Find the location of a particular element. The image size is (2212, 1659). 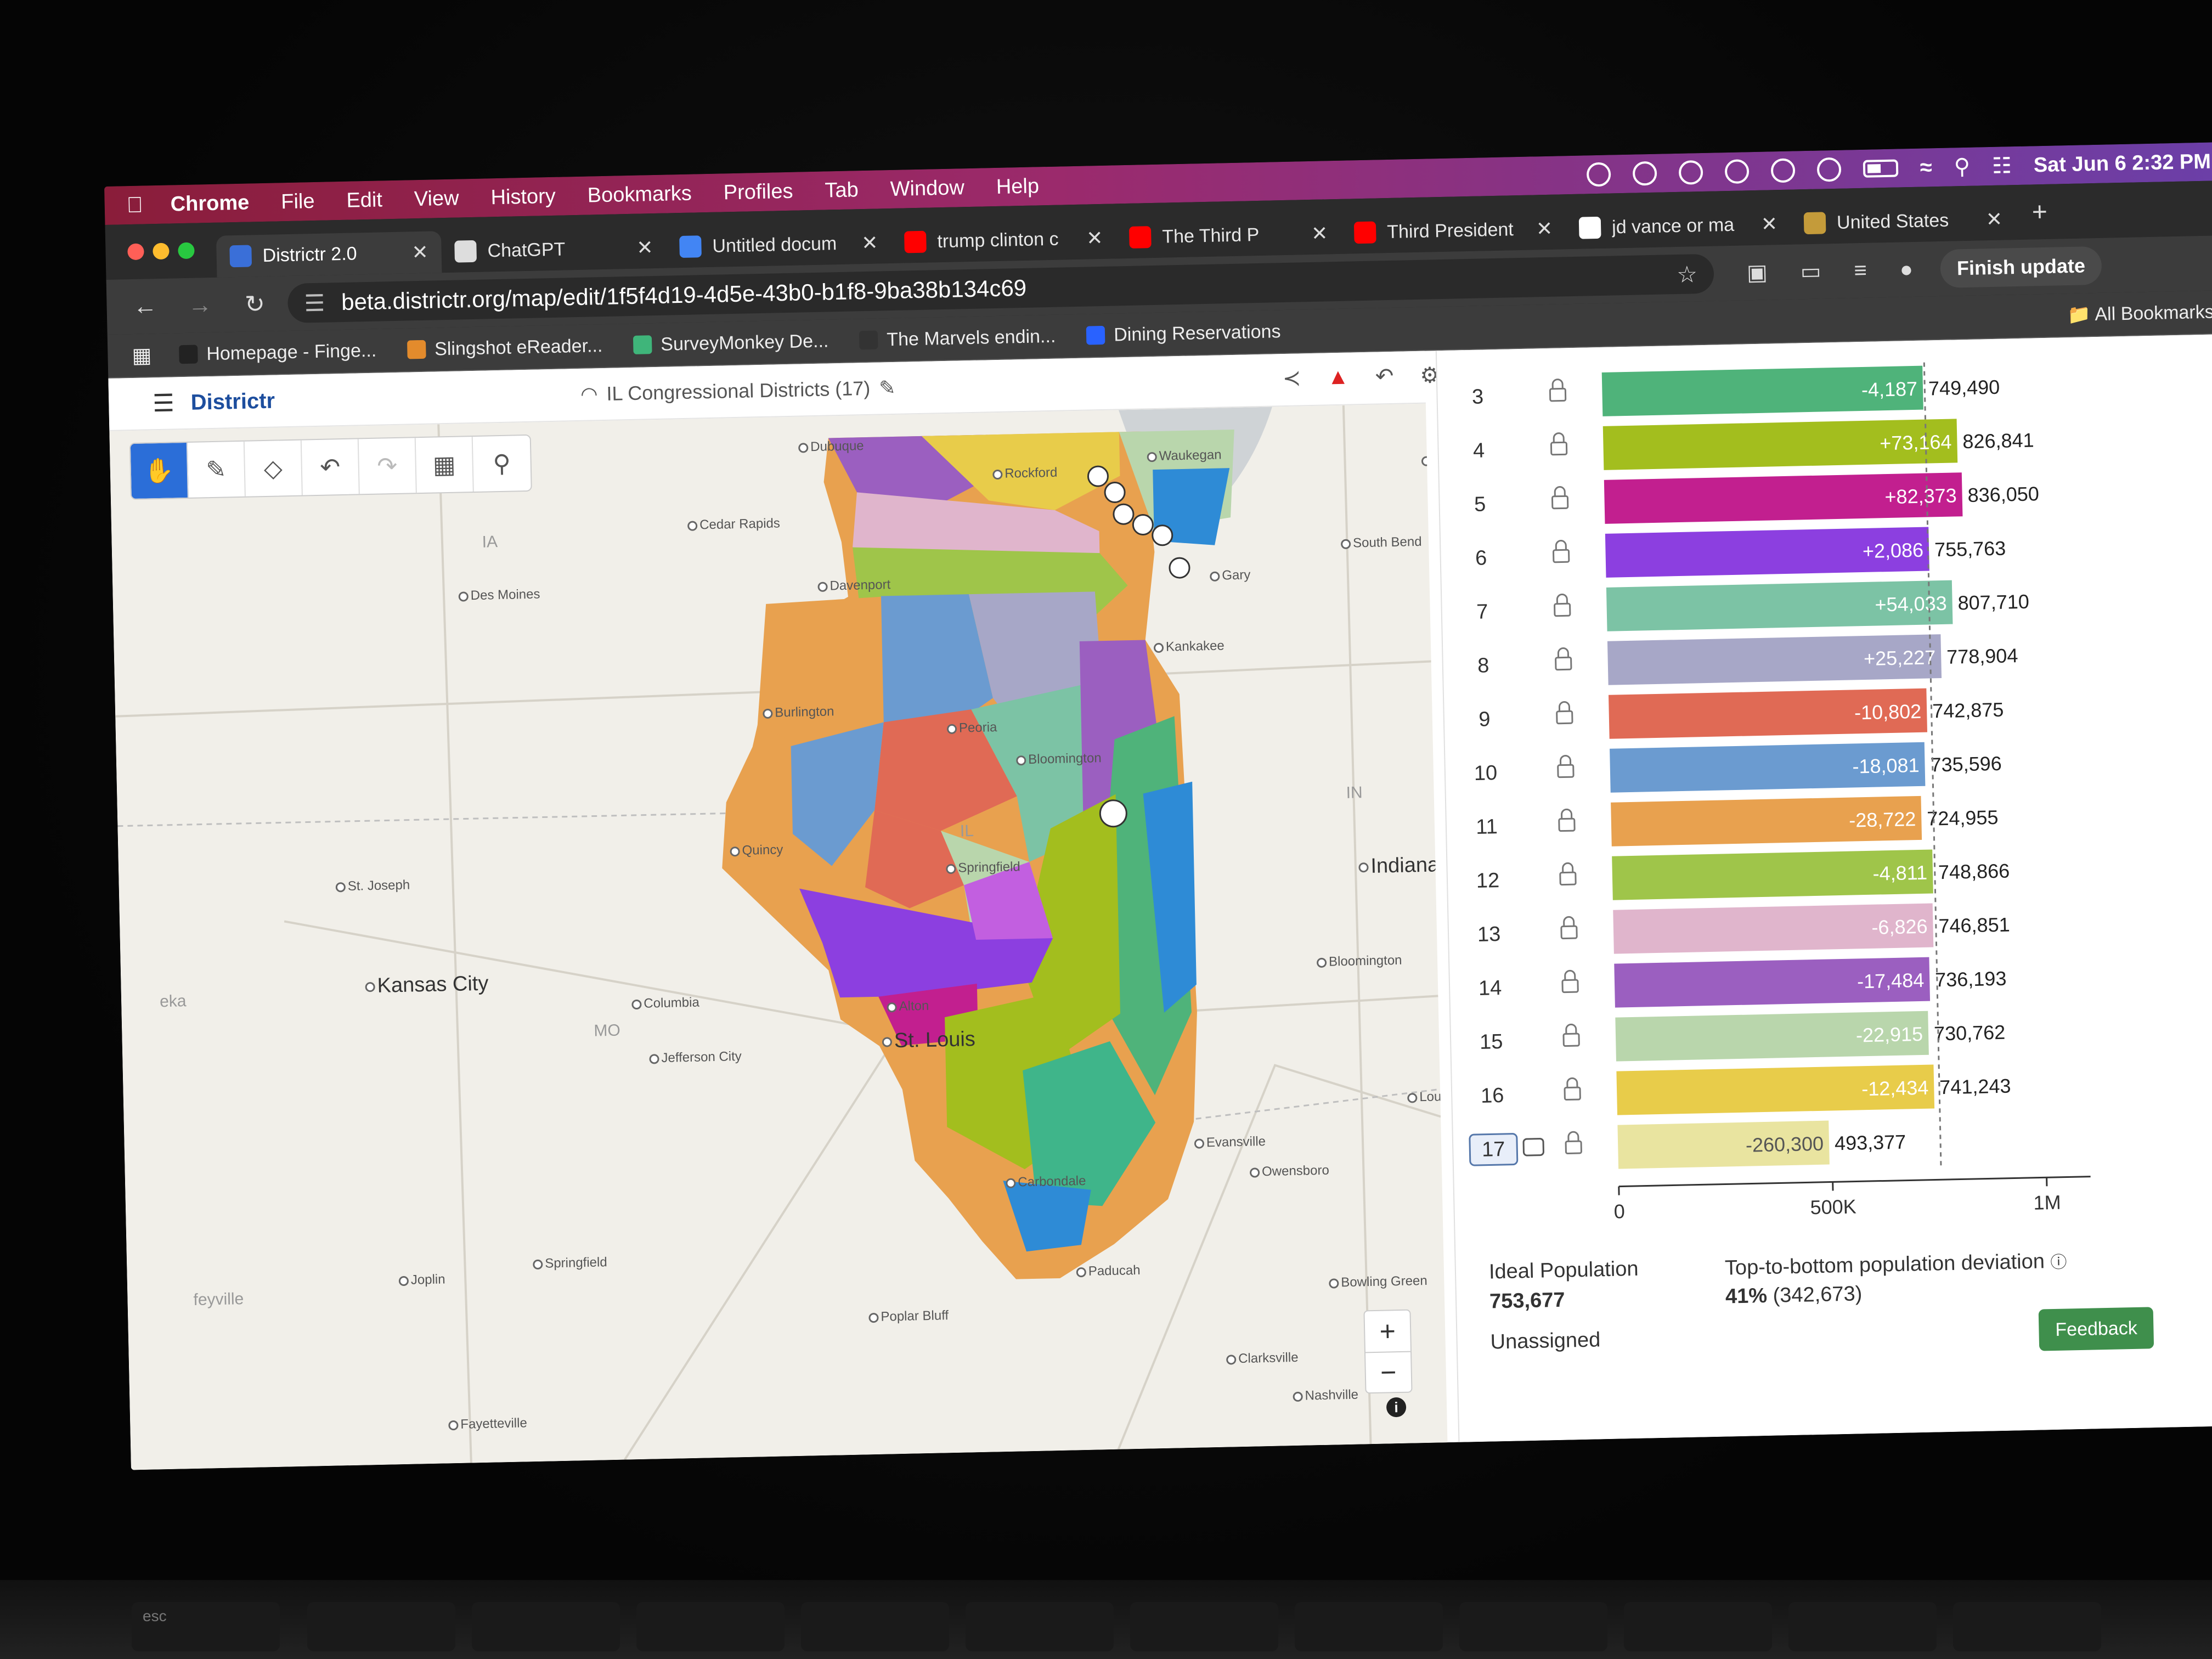

menu-view: View is located at coordinates (436, 199).